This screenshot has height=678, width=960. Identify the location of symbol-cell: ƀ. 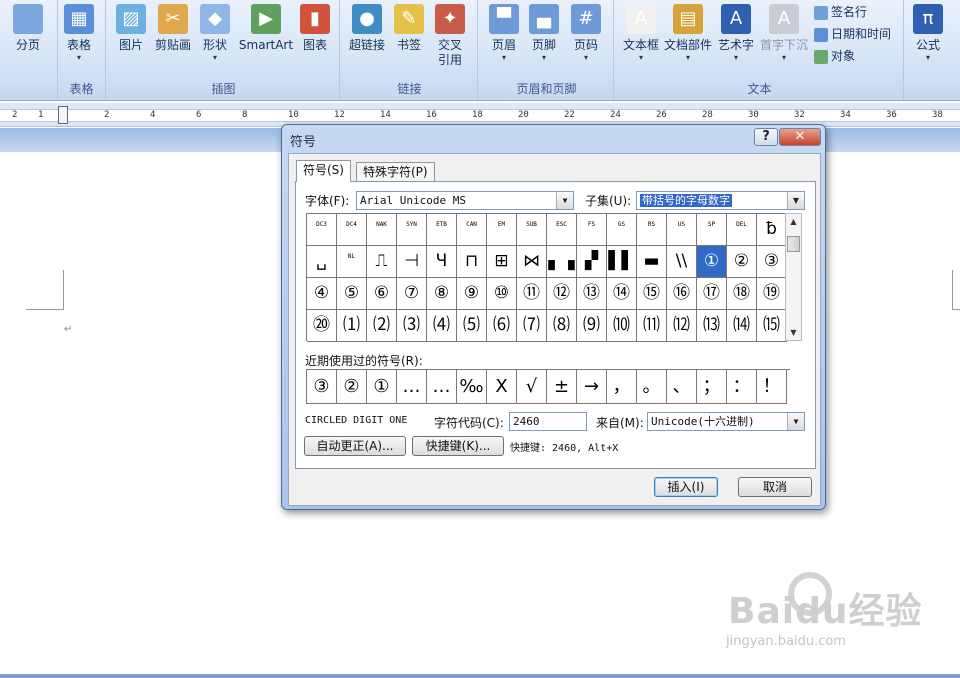
(772, 230).